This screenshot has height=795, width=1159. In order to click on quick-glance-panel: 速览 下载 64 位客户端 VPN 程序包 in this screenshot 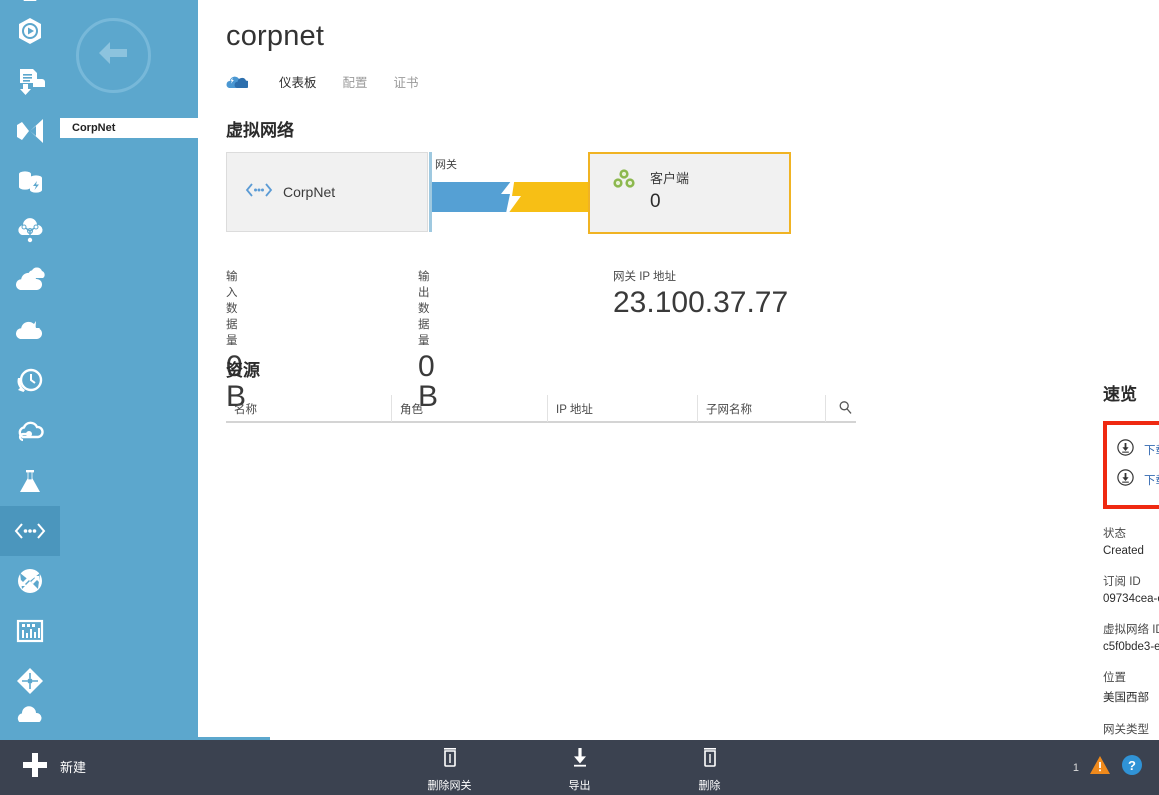, I will do `click(1131, 558)`.